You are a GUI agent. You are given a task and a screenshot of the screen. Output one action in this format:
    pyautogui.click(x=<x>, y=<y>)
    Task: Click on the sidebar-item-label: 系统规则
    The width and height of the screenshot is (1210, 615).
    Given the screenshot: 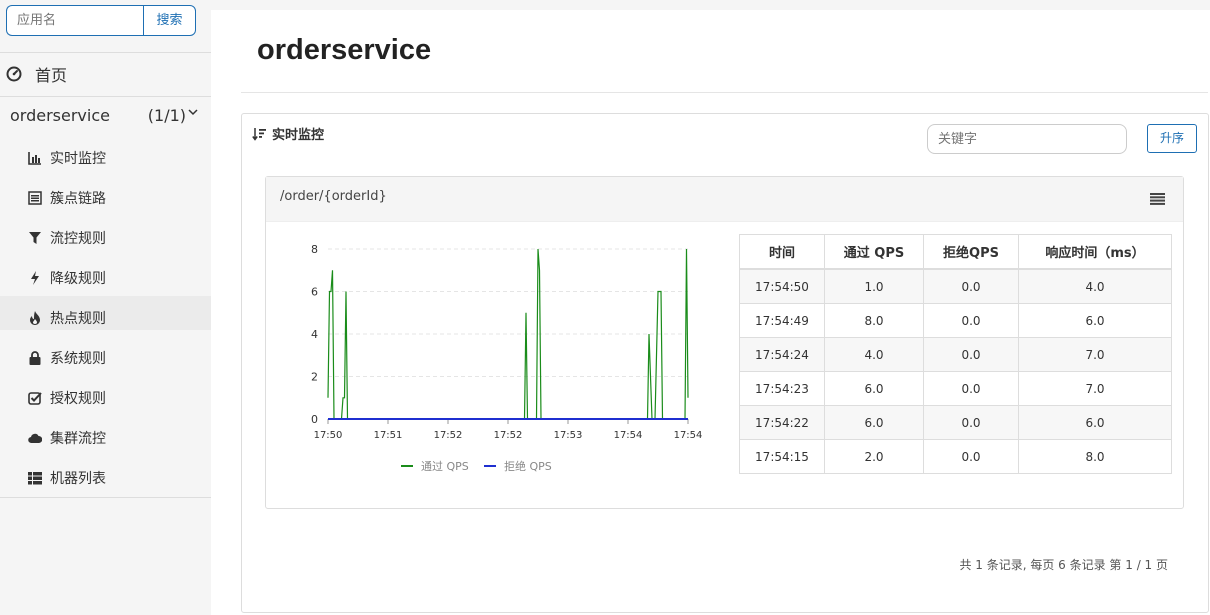 What is the action you would take?
    pyautogui.click(x=78, y=359)
    